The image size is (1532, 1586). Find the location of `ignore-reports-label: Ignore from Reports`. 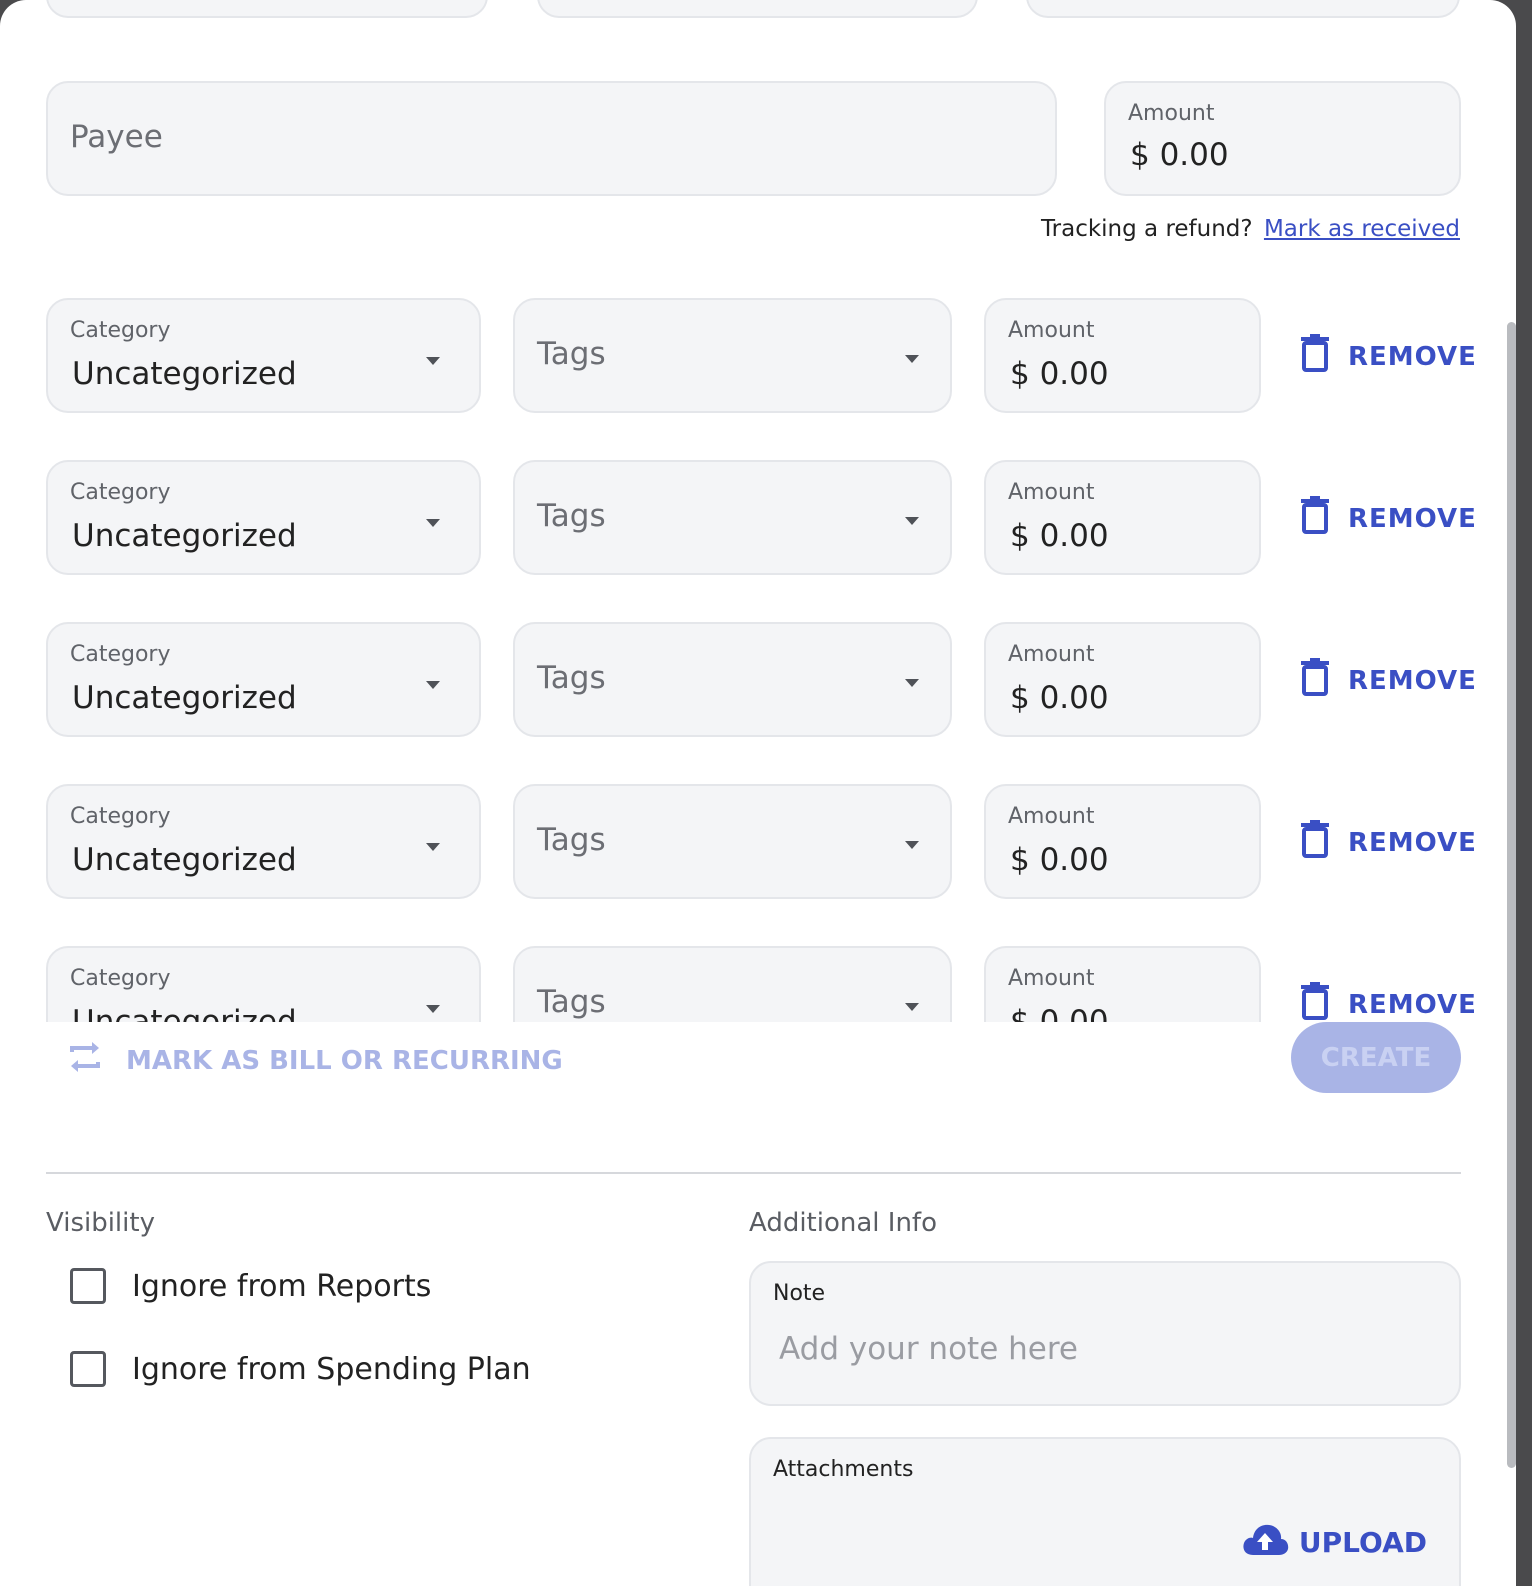

ignore-reports-label: Ignore from Reports is located at coordinates (282, 1286).